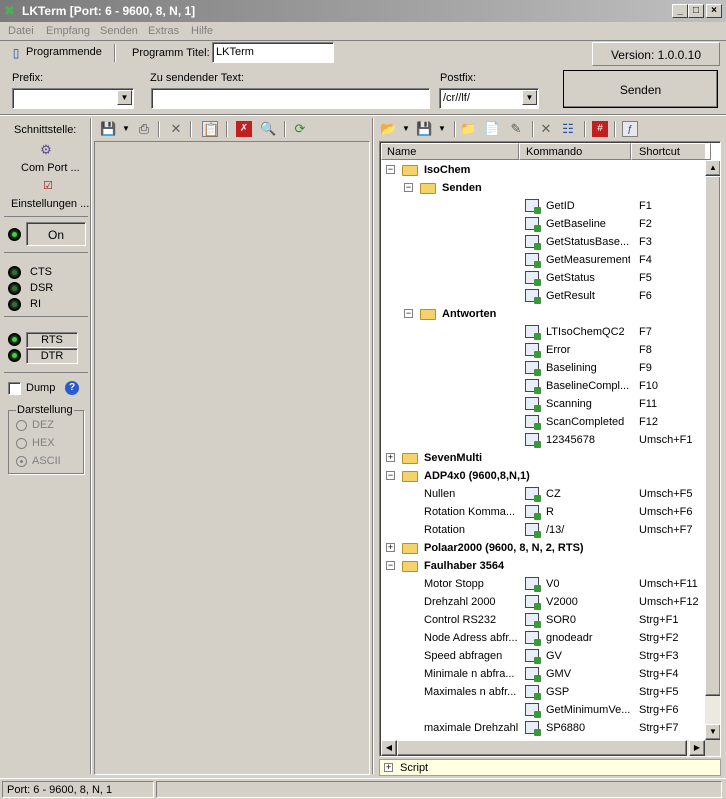 This screenshot has width=726, height=799. I want to click on send-text-input, so click(290, 98).